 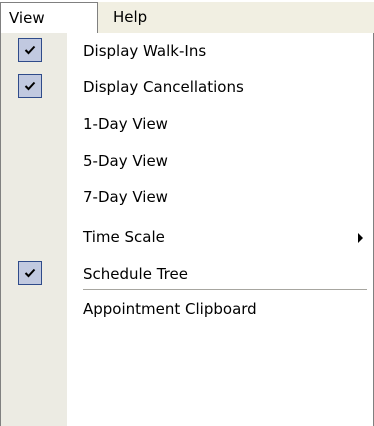 I want to click on menu-item-label: Time Scale, so click(x=124, y=237).